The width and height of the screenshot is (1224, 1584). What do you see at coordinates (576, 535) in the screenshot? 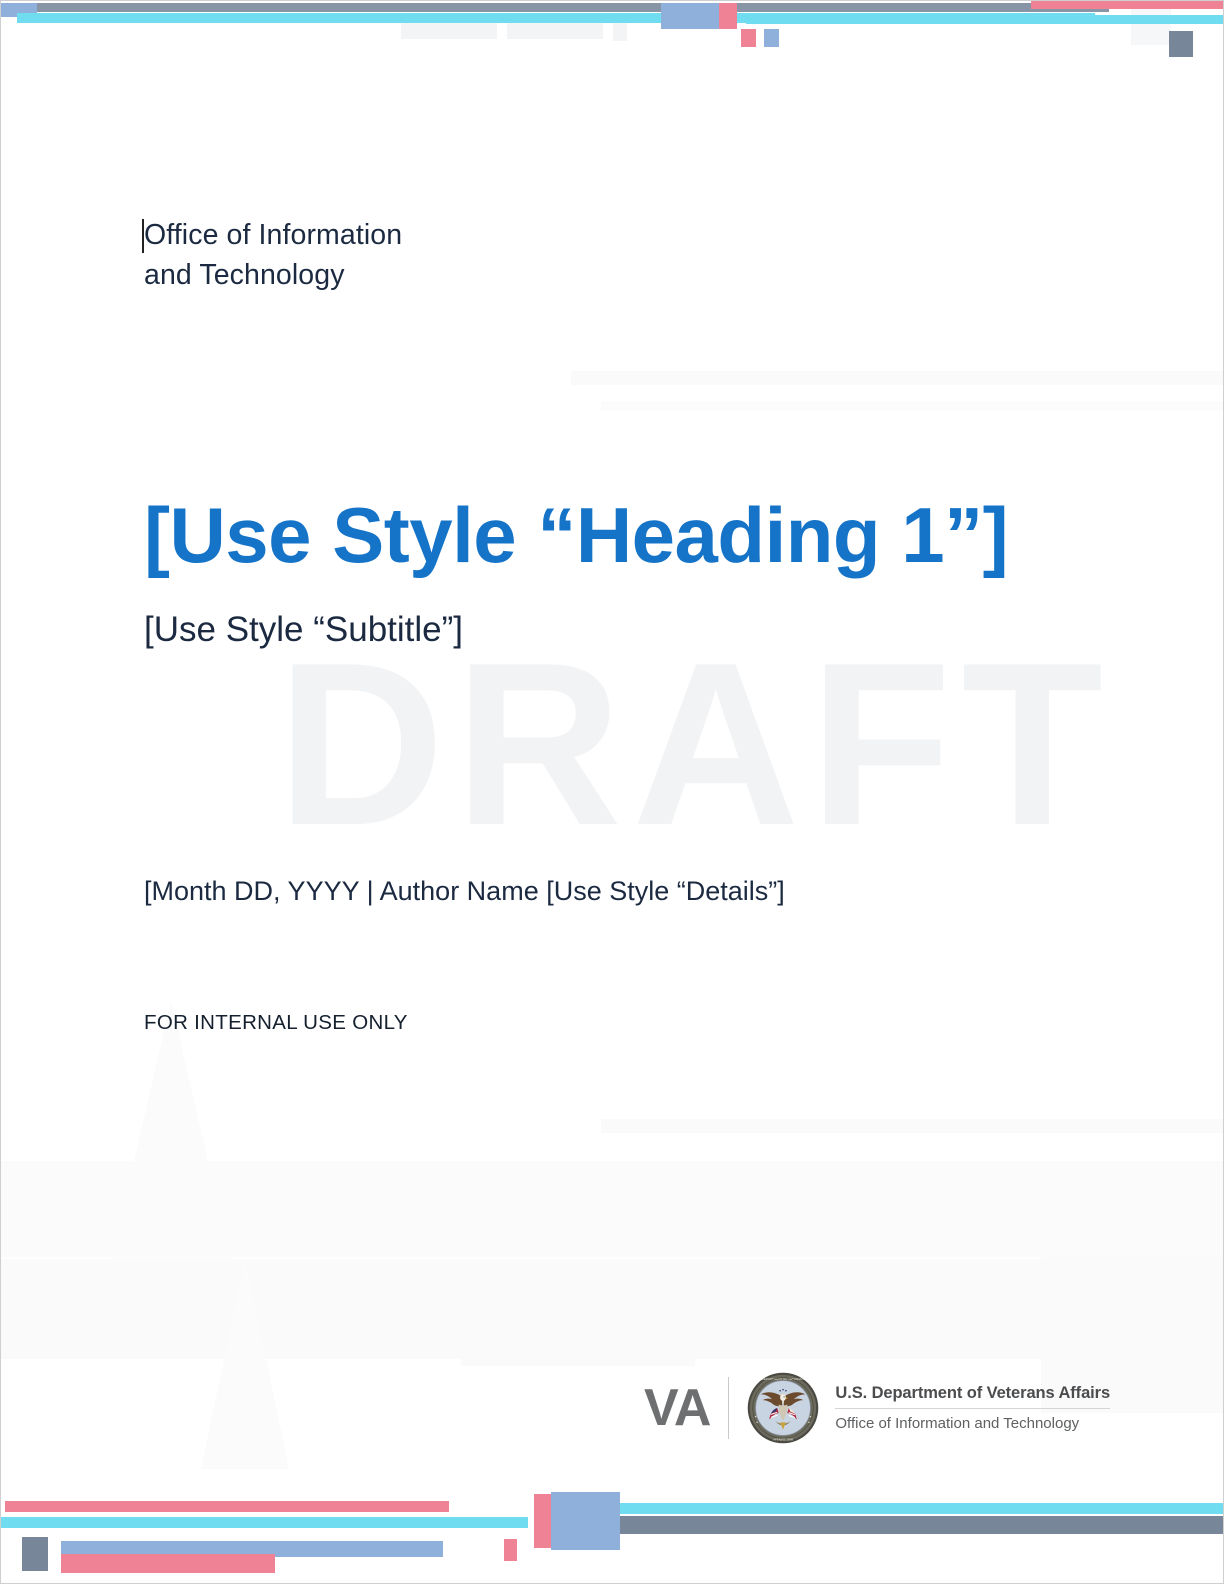
I see `page-title: [Use Style “Heading 1”]` at bounding box center [576, 535].